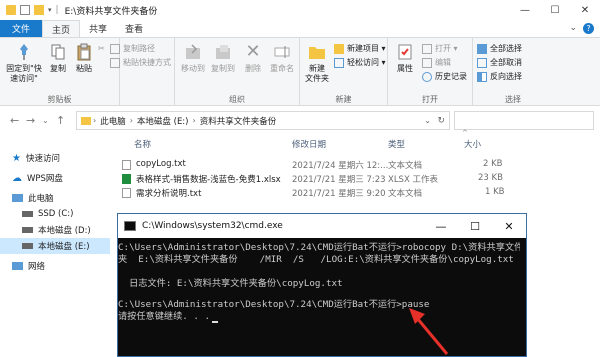  I want to click on recent-chevron-icon: ⌄, so click(45, 120).